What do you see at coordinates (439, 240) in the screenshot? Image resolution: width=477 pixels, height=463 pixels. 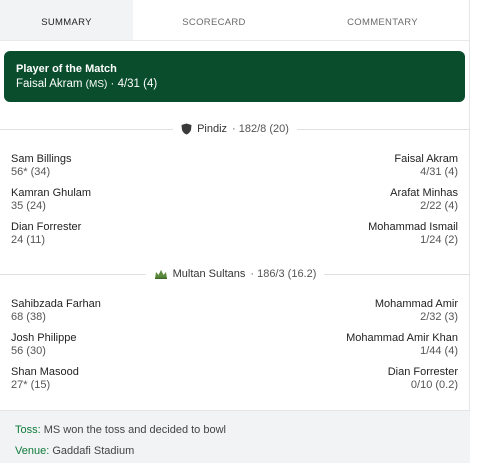 I see `bowler-figures: 1/24 (2)` at bounding box center [439, 240].